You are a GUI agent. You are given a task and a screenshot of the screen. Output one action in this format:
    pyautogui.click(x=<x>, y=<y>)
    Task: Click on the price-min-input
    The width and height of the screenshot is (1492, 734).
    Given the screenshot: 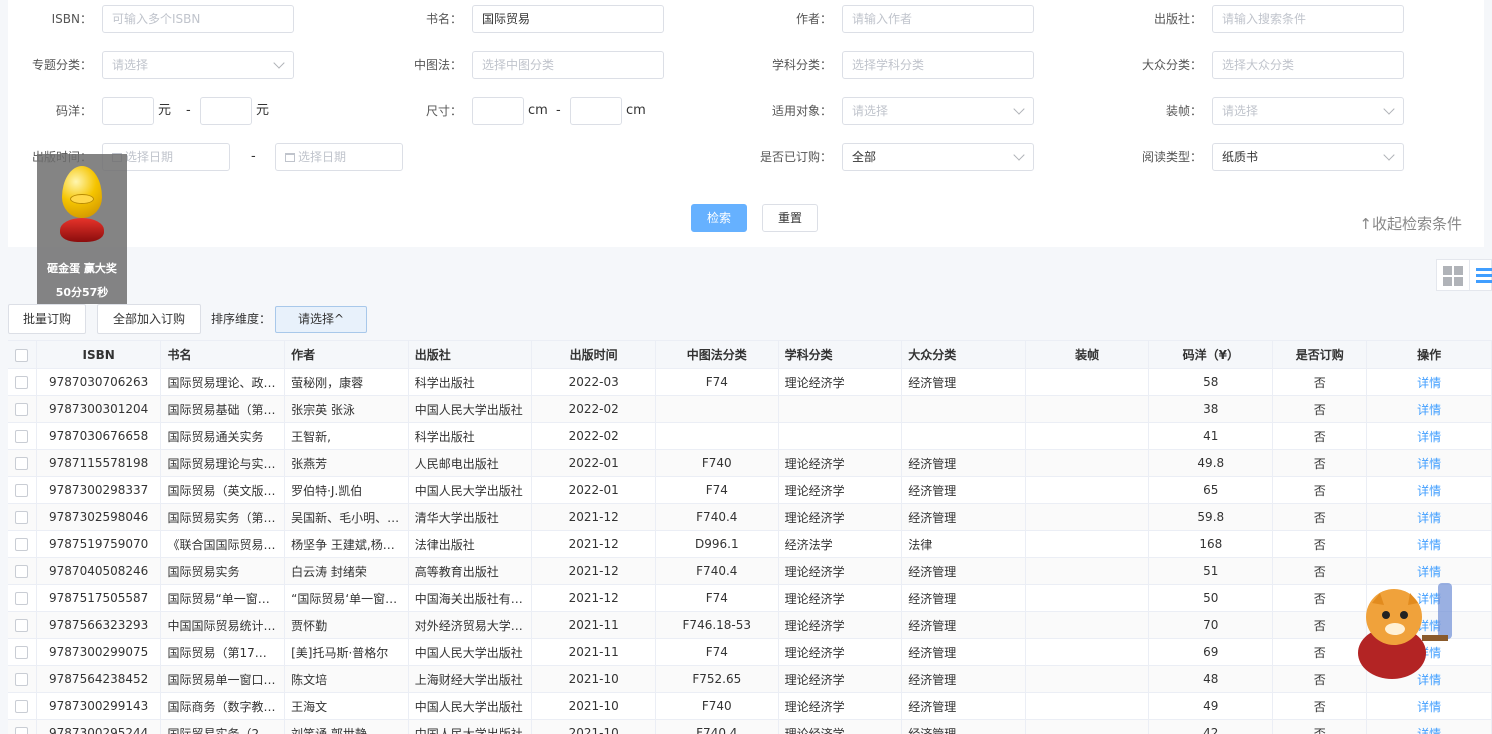 What is the action you would take?
    pyautogui.click(x=128, y=111)
    